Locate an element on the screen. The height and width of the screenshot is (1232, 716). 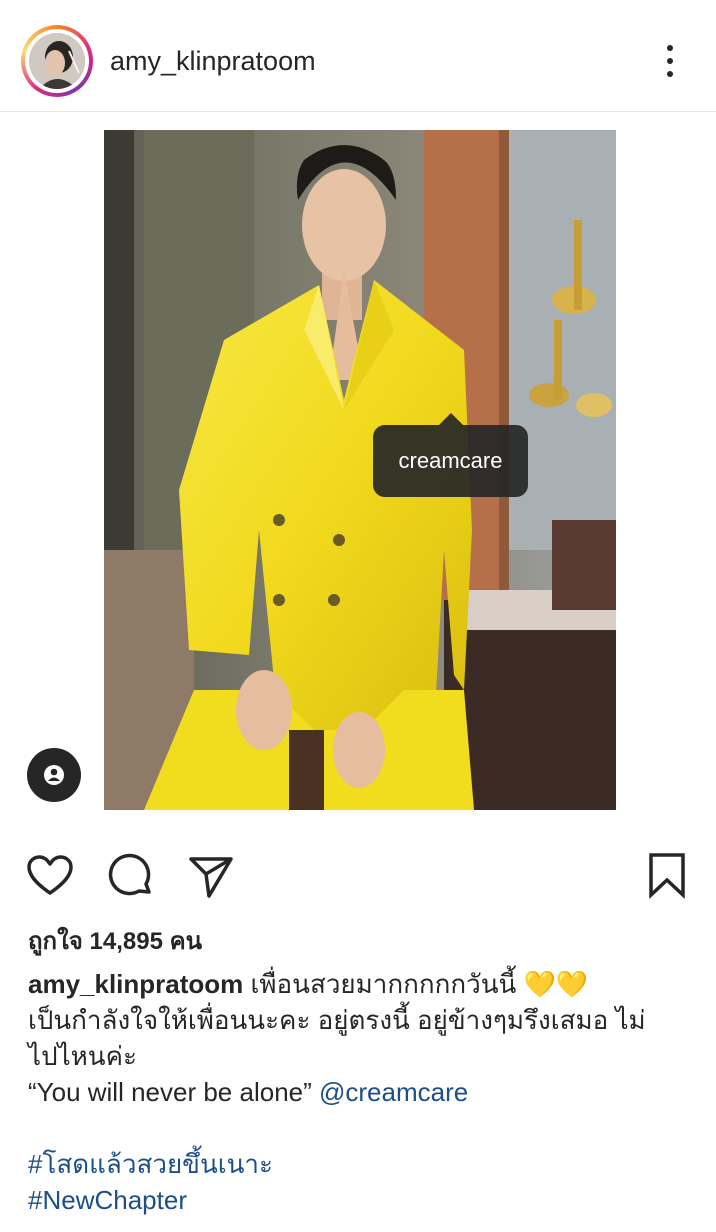
user-tag-icon is located at coordinates (54, 775).